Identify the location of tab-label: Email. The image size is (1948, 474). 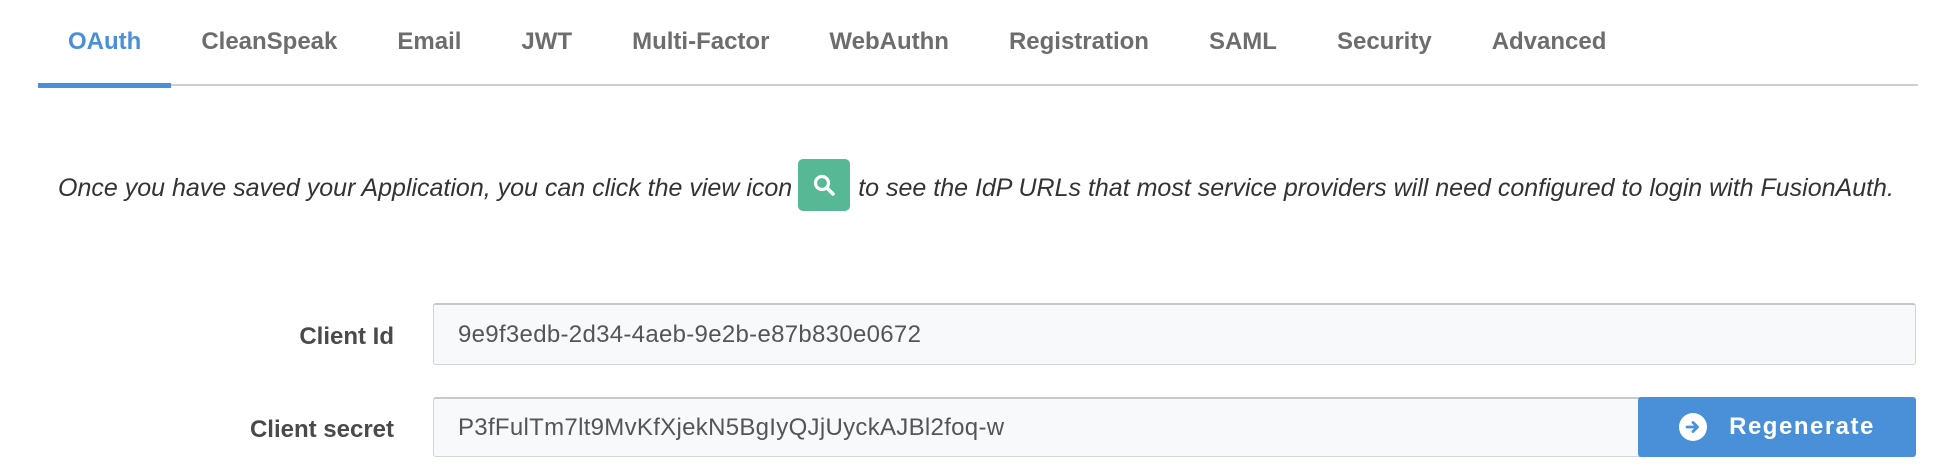
(429, 41).